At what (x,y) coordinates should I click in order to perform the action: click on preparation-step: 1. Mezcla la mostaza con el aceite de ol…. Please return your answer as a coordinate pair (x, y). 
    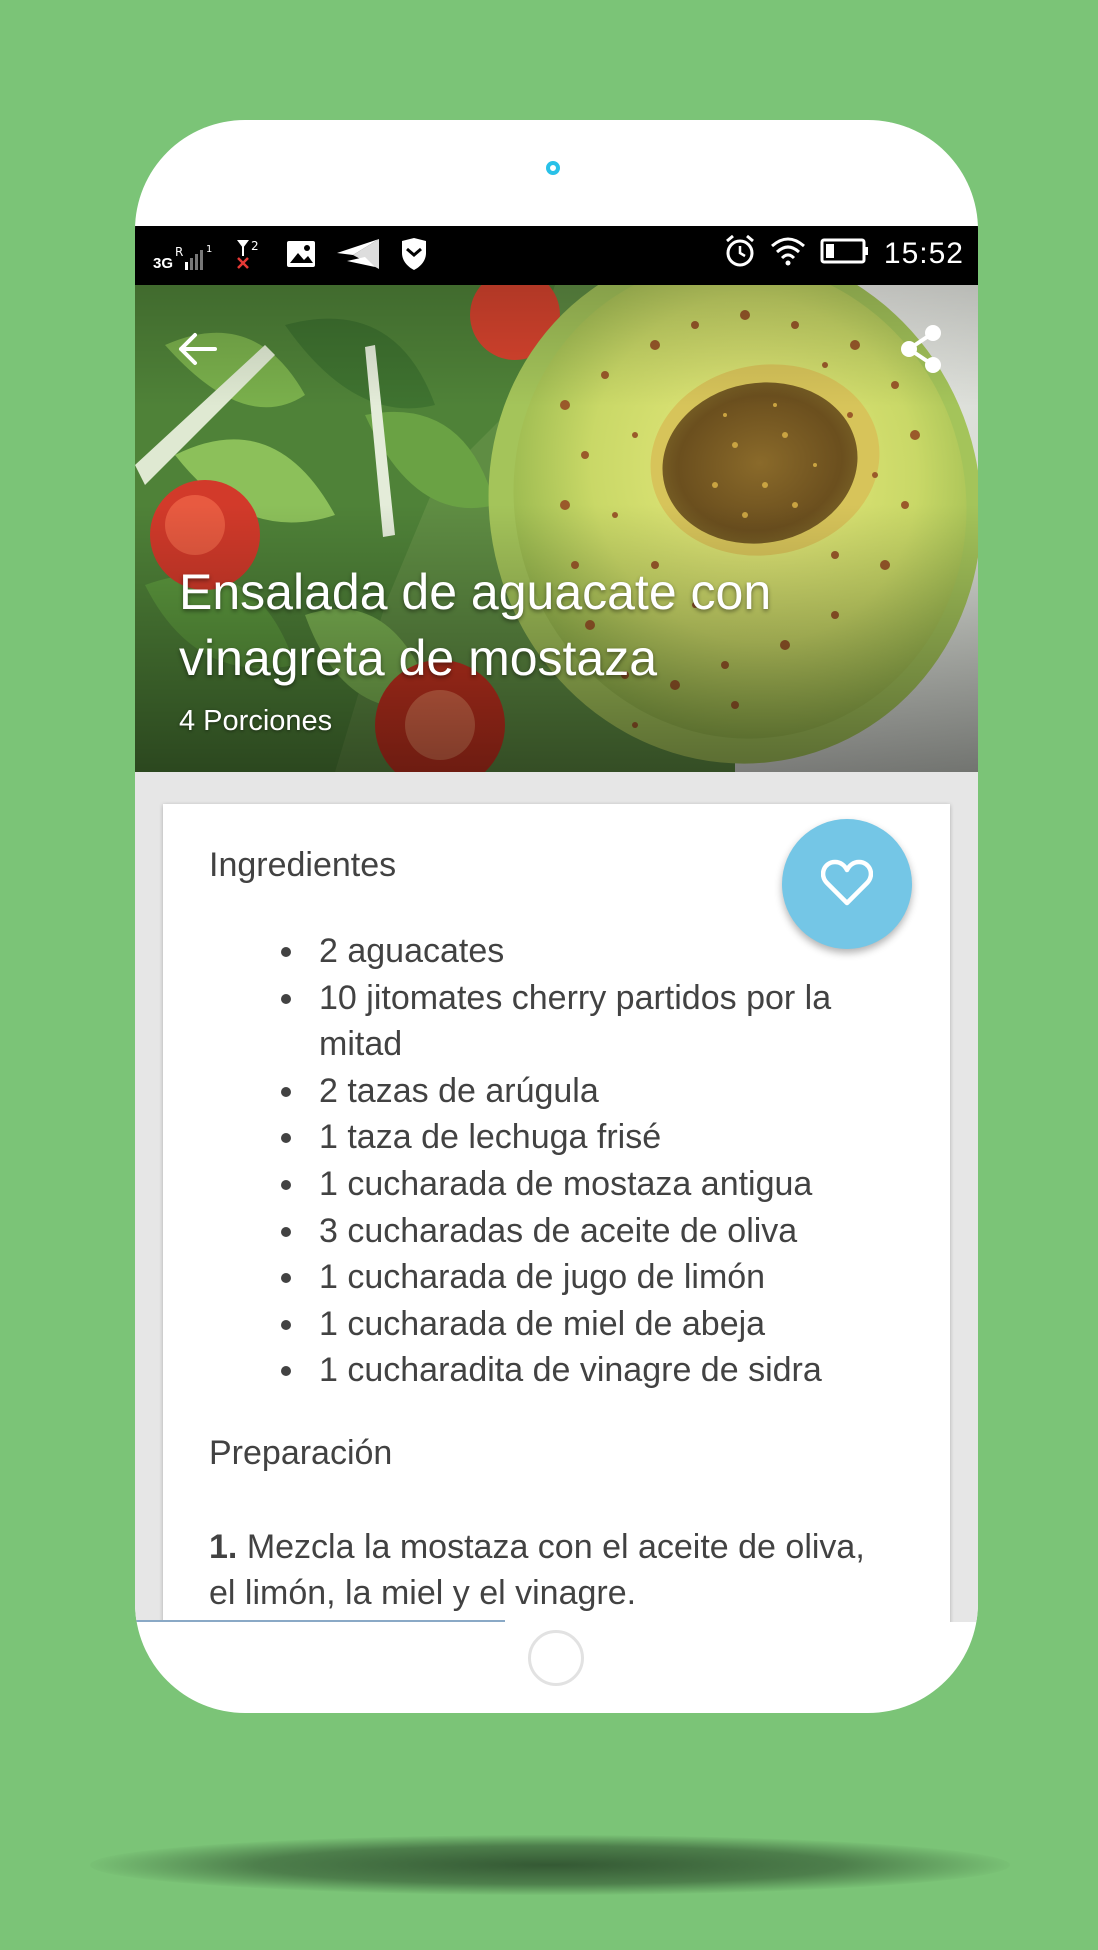
    Looking at the image, I should click on (539, 1570).